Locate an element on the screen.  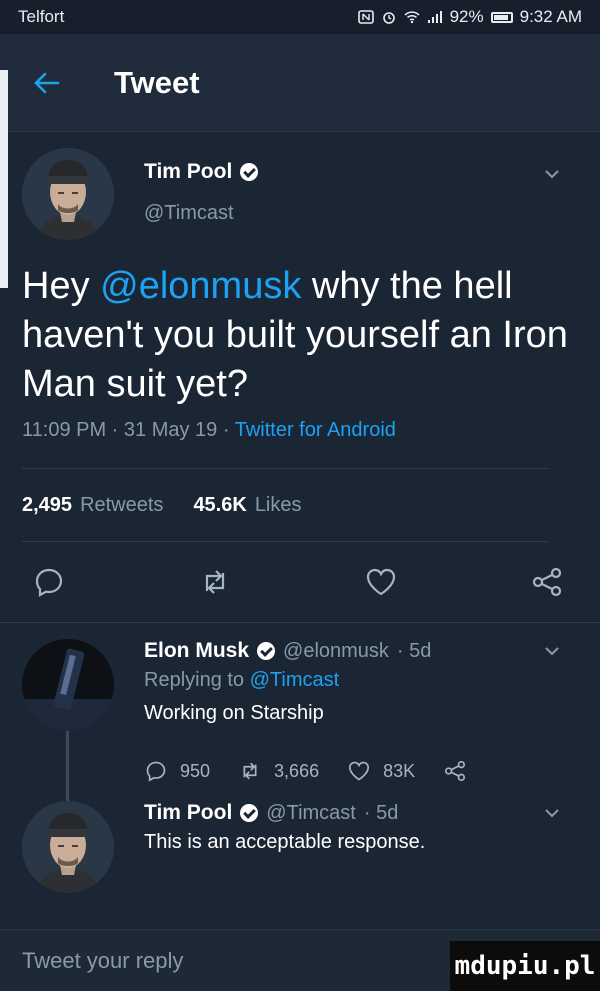
retweet-count: 3,666 is located at coordinates (297, 770).